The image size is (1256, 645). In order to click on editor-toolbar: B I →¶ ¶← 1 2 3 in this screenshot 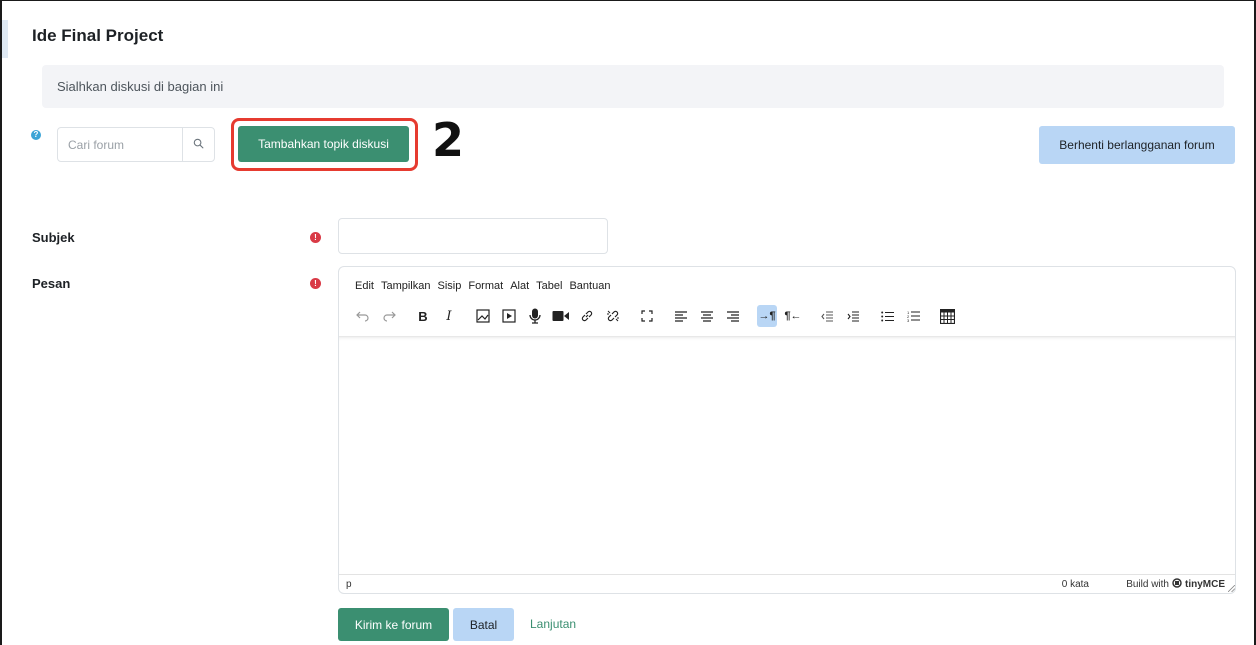, I will do `click(658, 316)`.